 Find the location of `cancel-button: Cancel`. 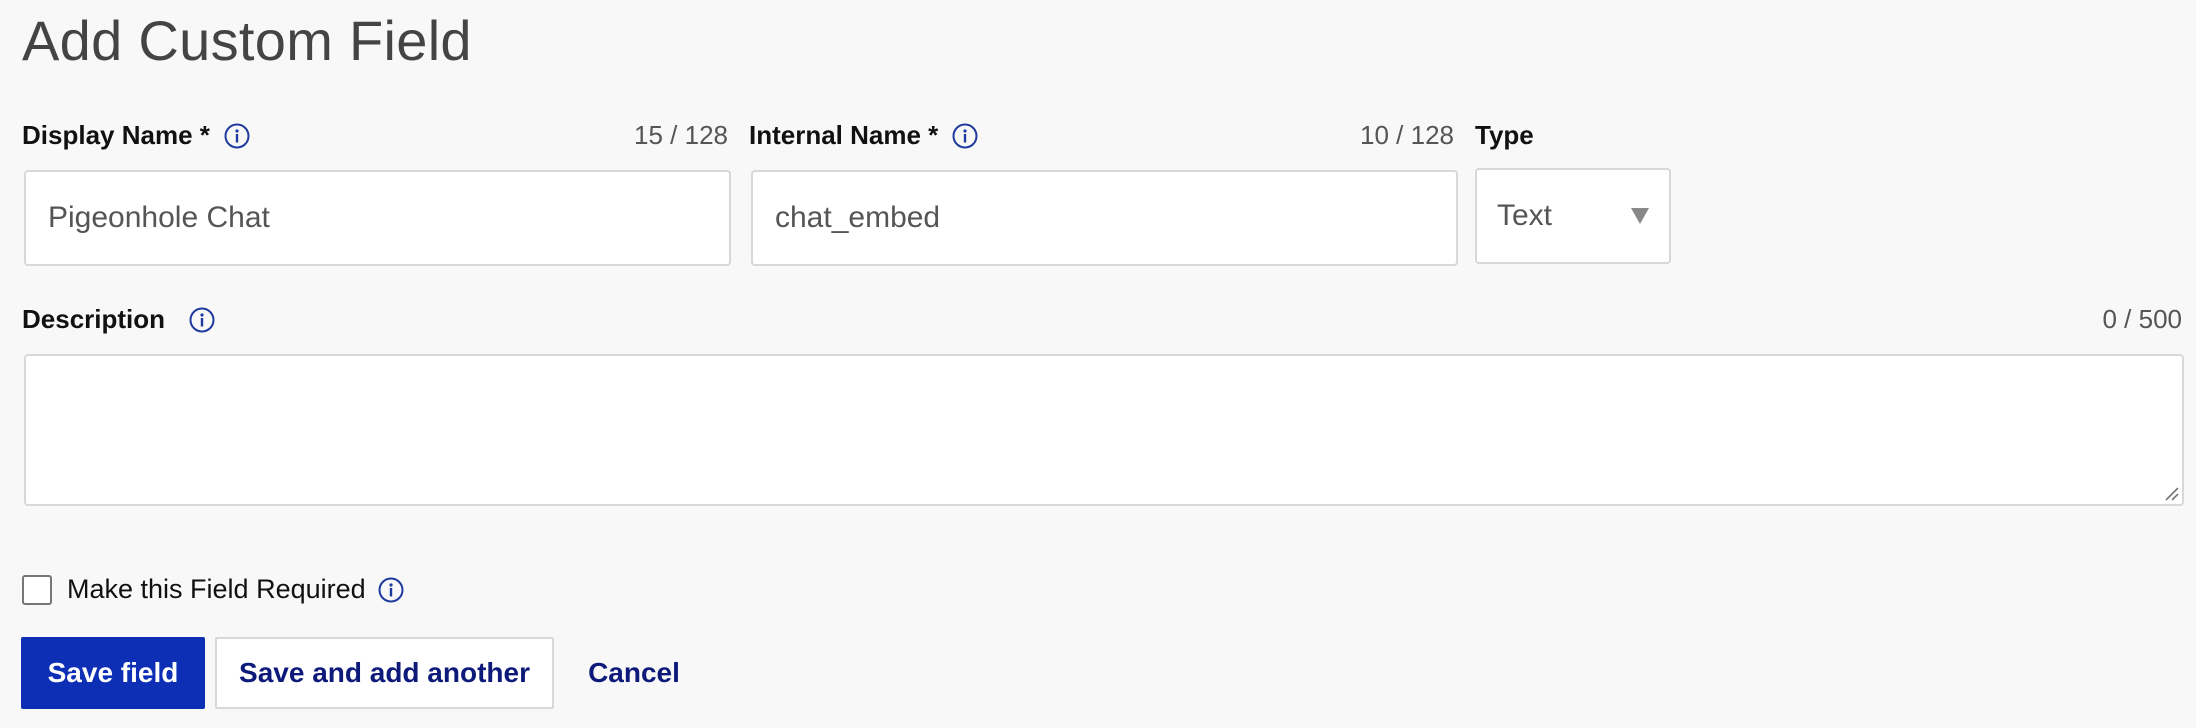

cancel-button: Cancel is located at coordinates (634, 673).